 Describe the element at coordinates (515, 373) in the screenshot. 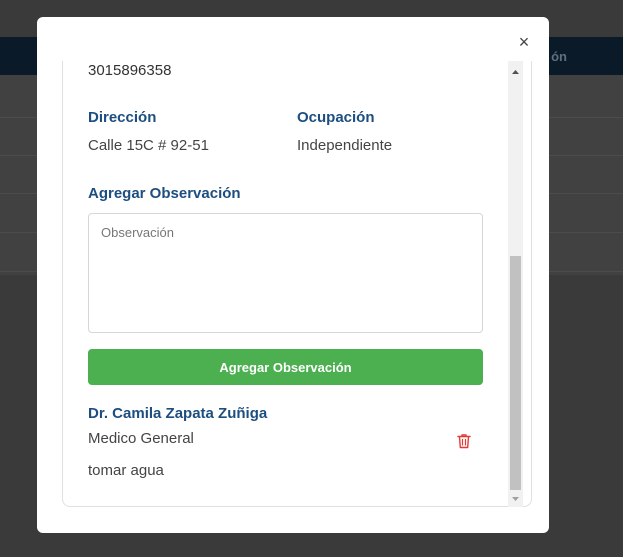

I see `scrollbar-thumb` at that location.